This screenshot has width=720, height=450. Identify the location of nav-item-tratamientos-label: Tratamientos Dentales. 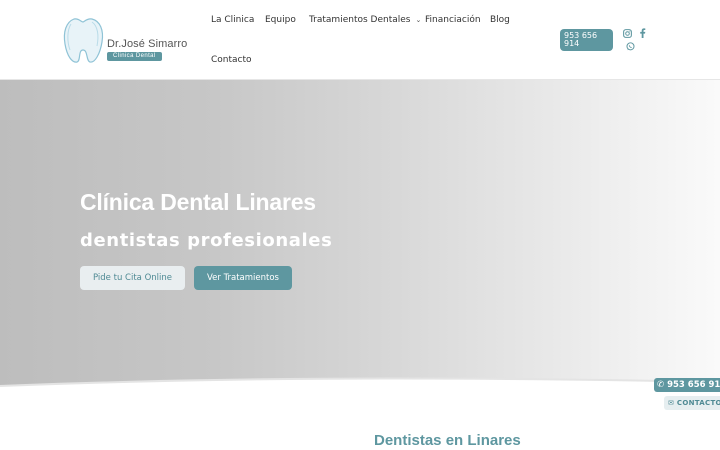
(360, 20).